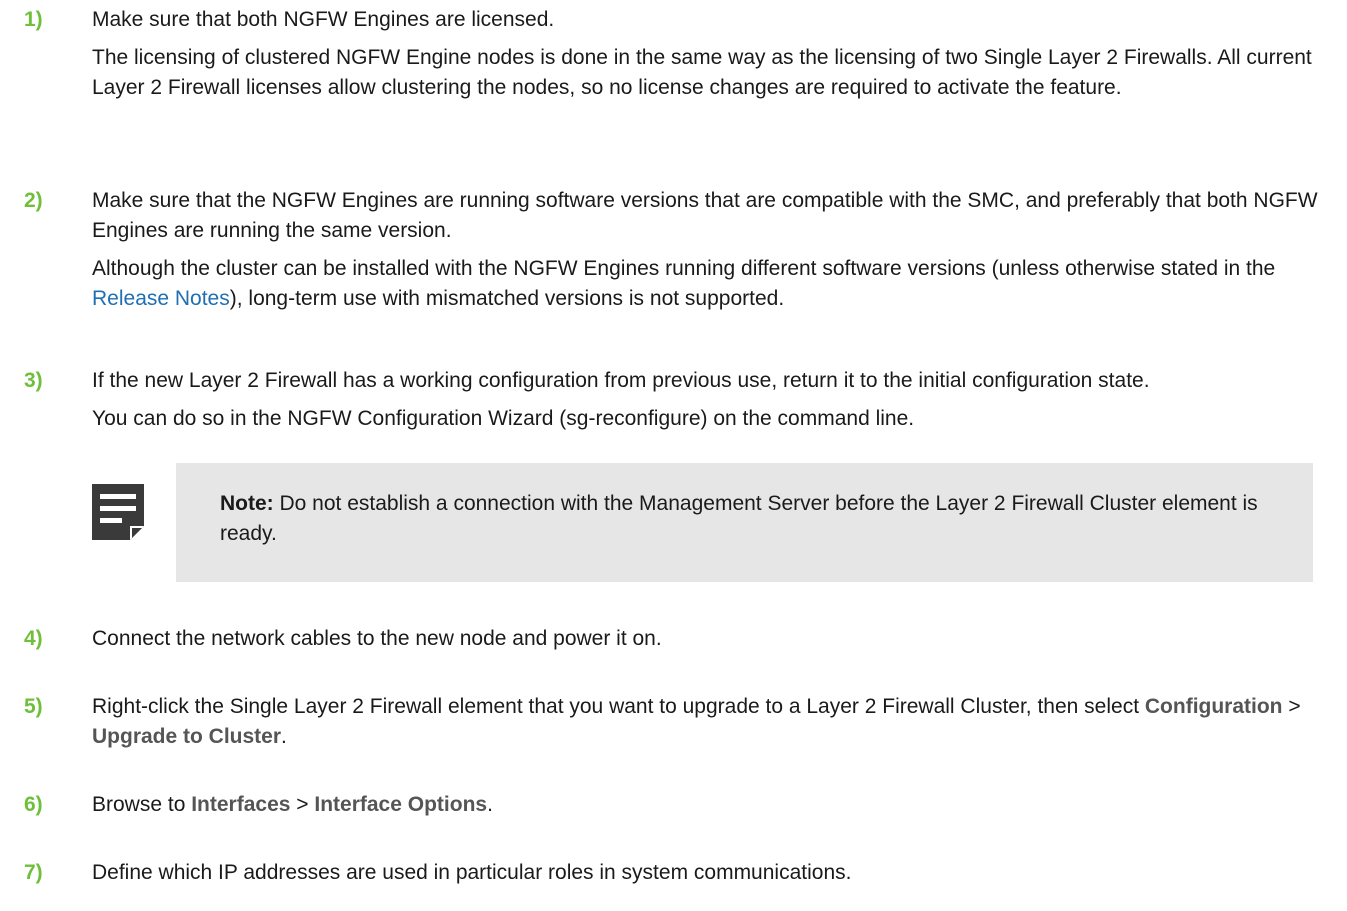  What do you see at coordinates (33, 19) in the screenshot?
I see `step-number: 1)` at bounding box center [33, 19].